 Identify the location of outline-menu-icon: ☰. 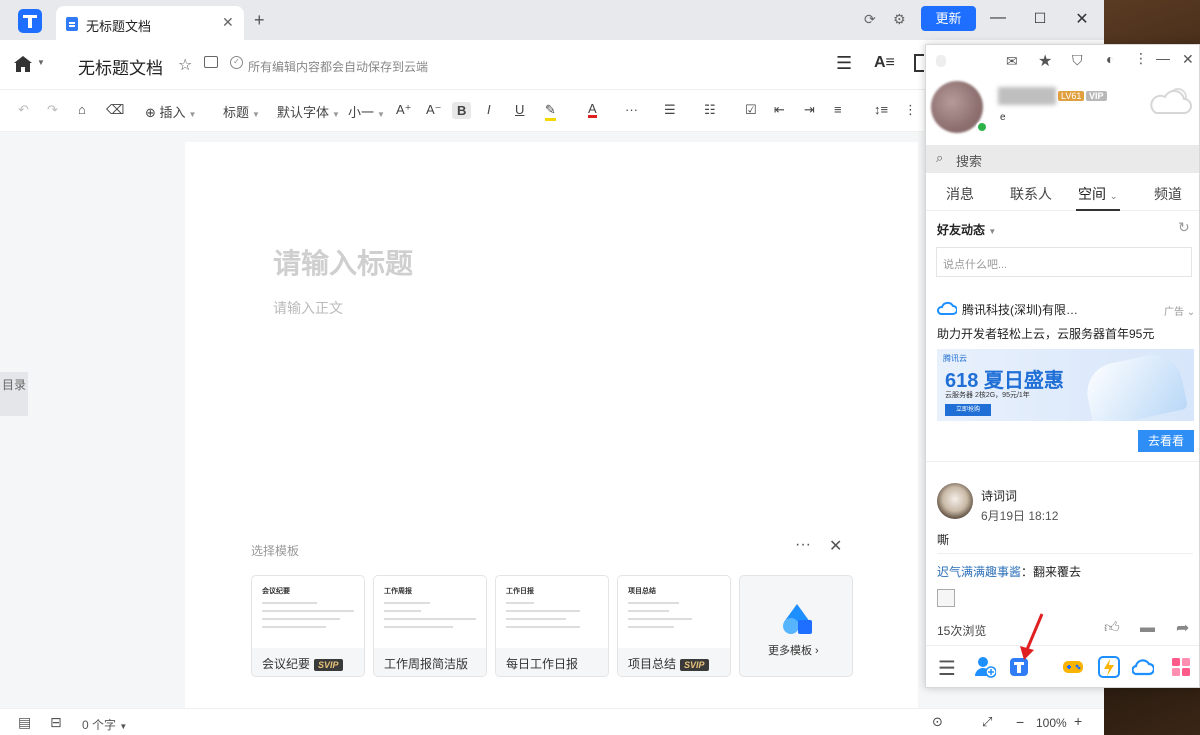
(844, 63).